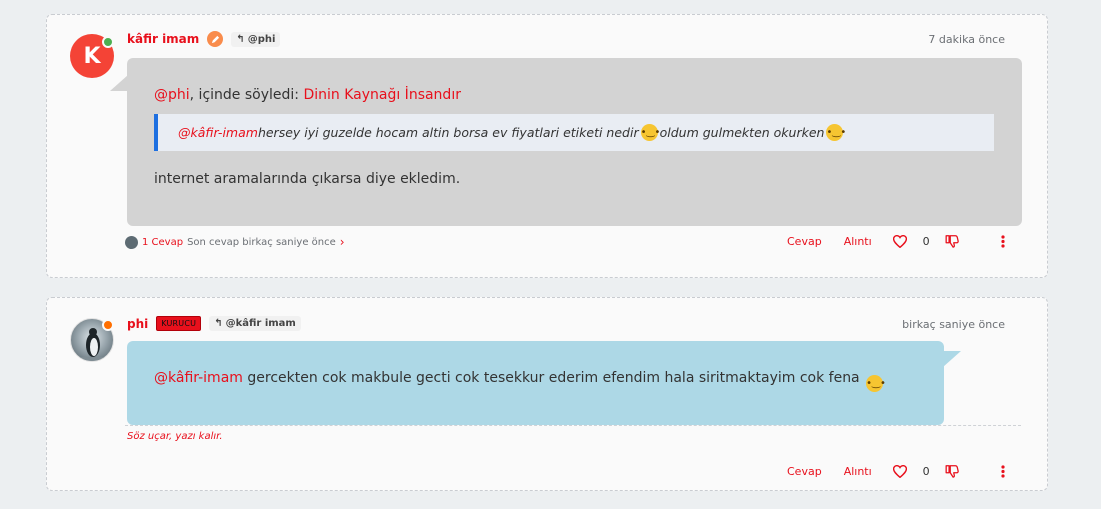 This screenshot has height=509, width=1101. What do you see at coordinates (261, 242) in the screenshot?
I see `last-reply-text: Son cevap birkaç saniye önce` at bounding box center [261, 242].